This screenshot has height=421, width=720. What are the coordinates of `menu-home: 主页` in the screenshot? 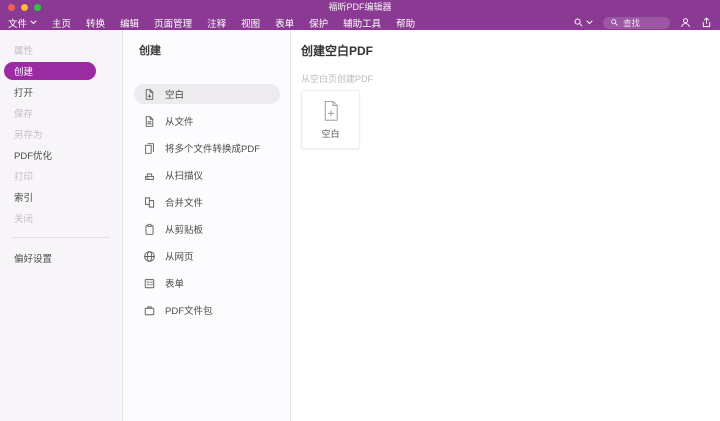 It's located at (61, 23).